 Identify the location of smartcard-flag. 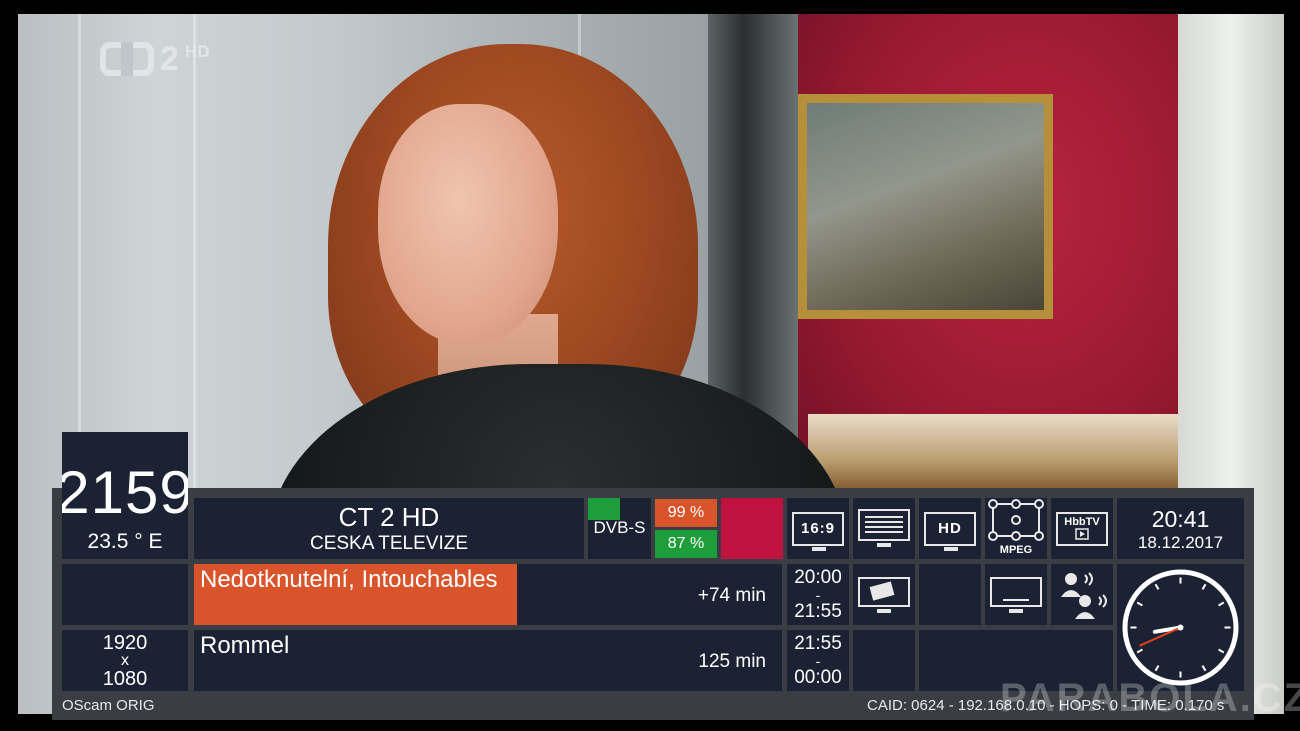
(884, 594).